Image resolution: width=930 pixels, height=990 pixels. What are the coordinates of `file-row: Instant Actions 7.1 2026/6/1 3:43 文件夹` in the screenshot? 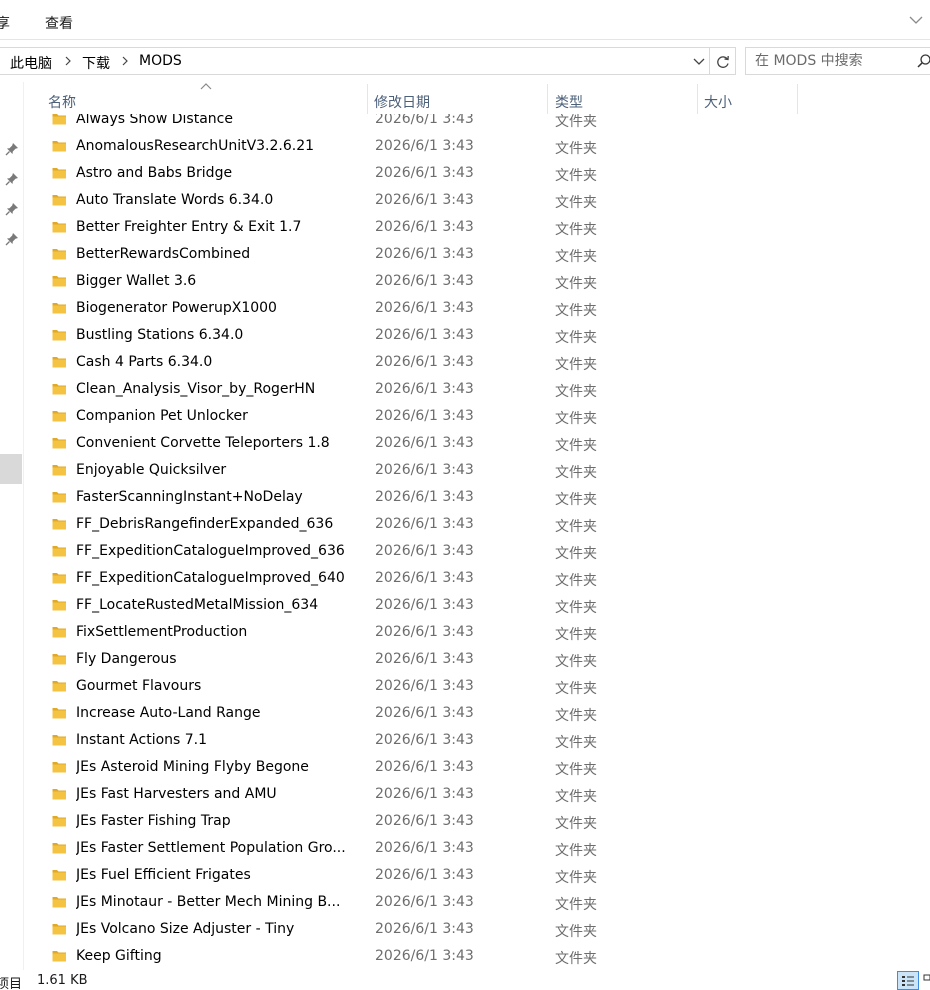 It's located at (426, 741).